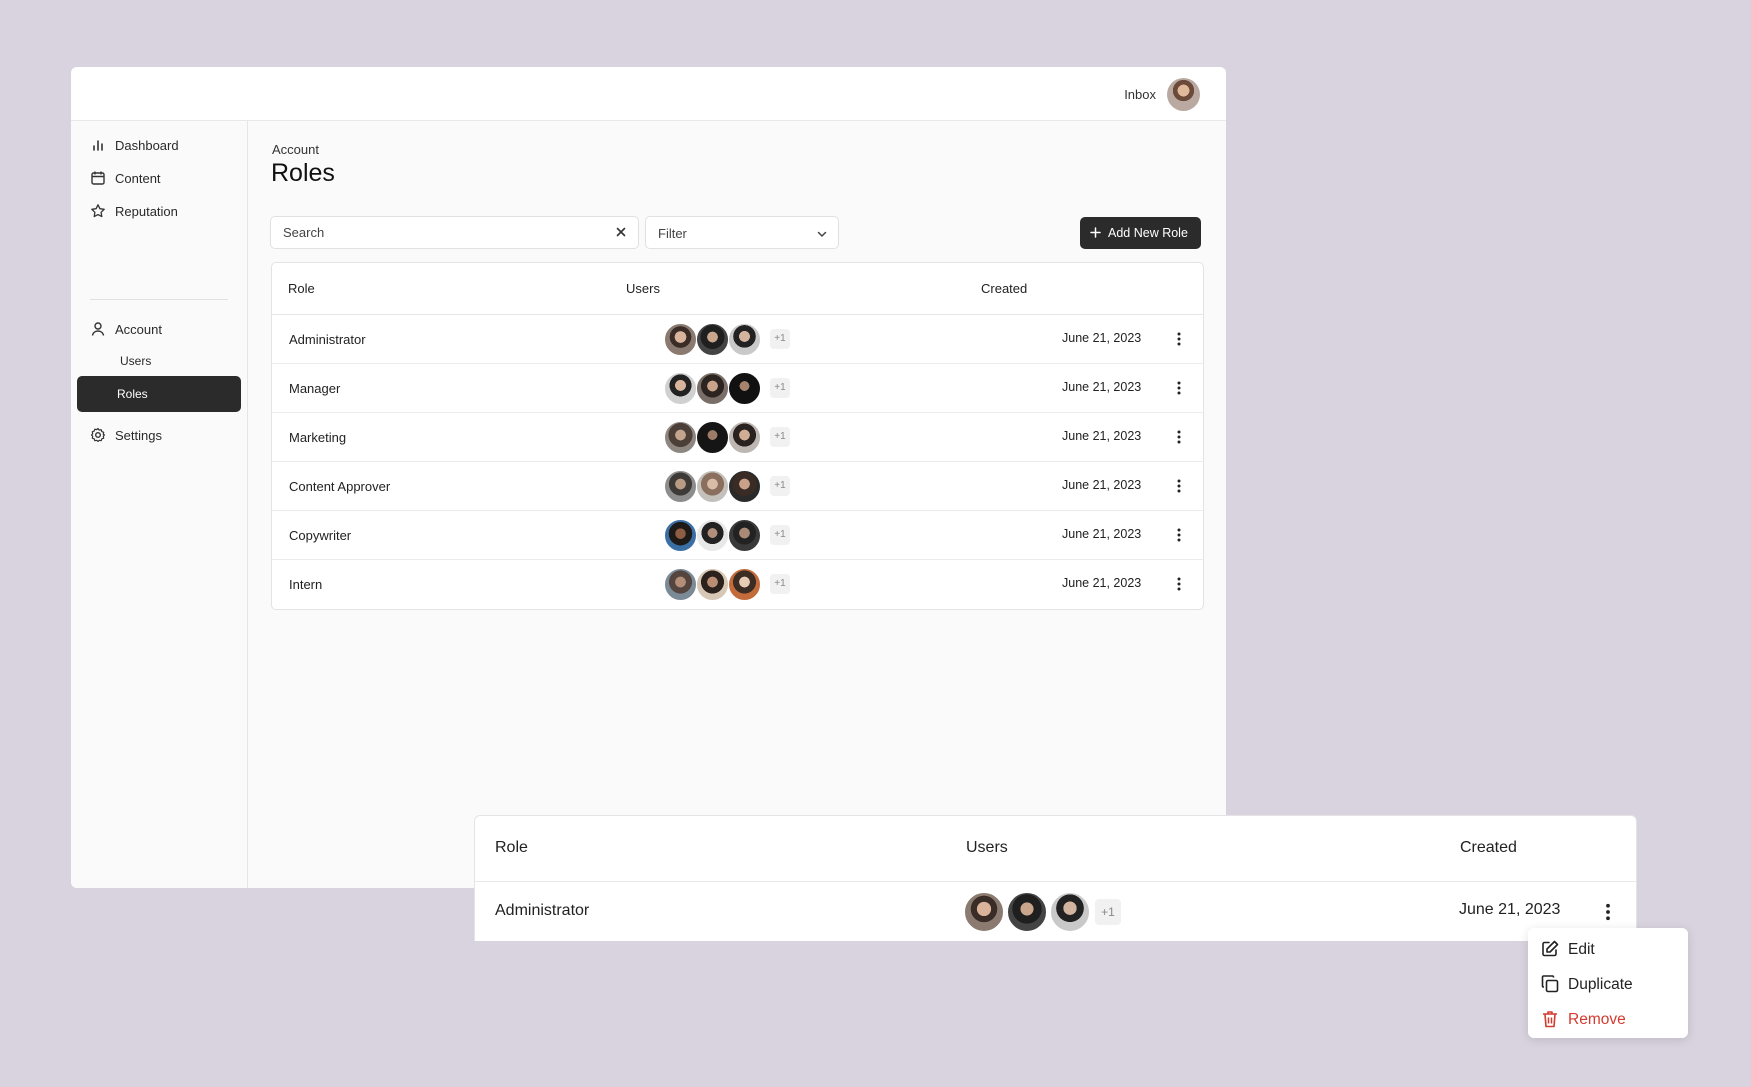 The height and width of the screenshot is (1087, 1751). Describe the element at coordinates (1608, 948) in the screenshot. I see `menu-item-edit: Edit` at that location.